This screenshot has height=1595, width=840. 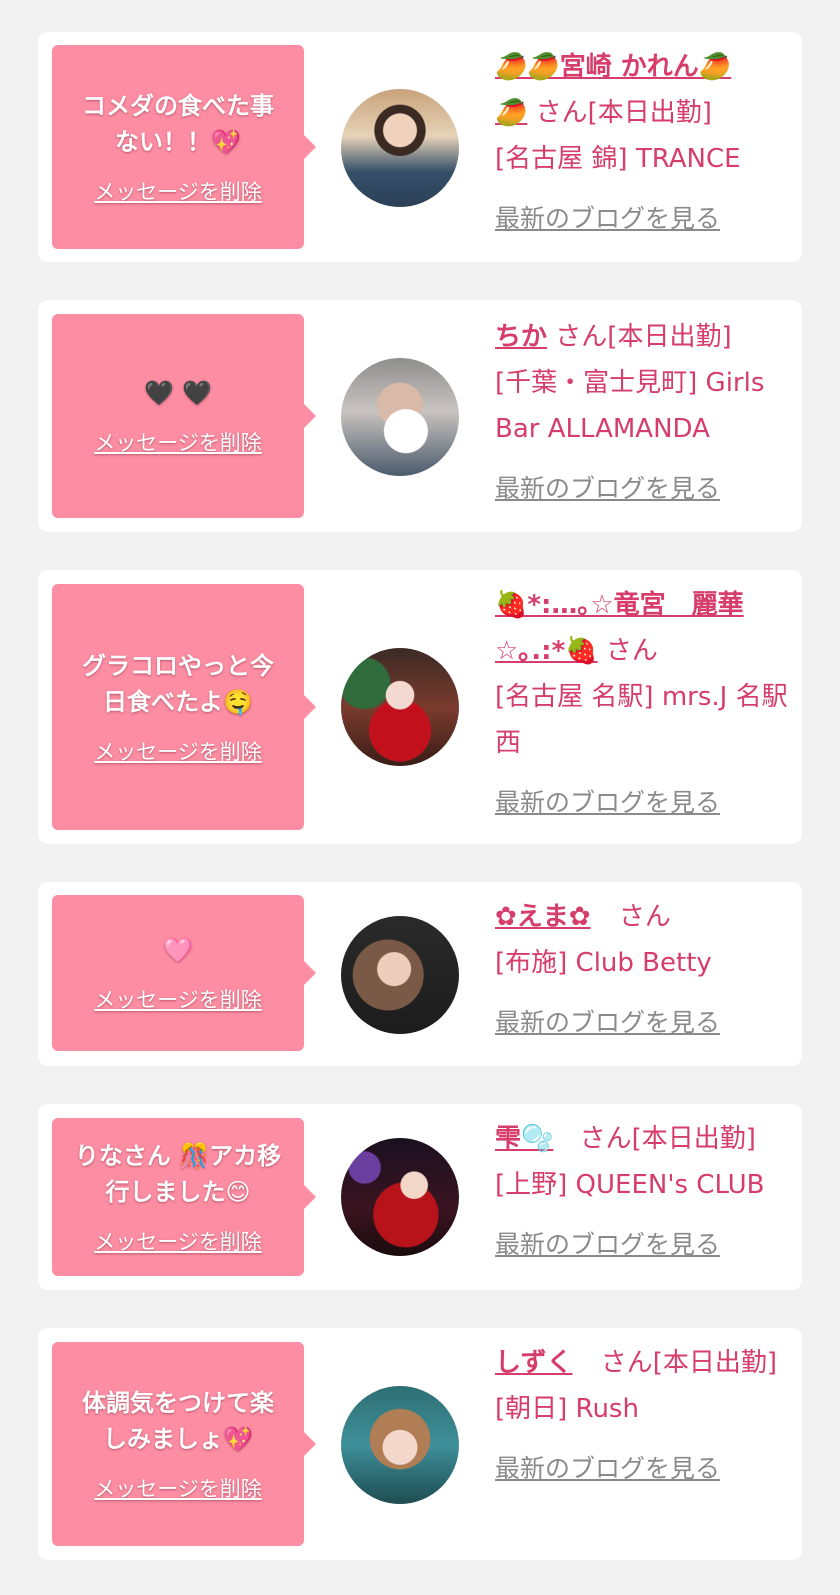 I want to click on message-text: コメダの食べた事 ない！！💖, so click(x=178, y=124).